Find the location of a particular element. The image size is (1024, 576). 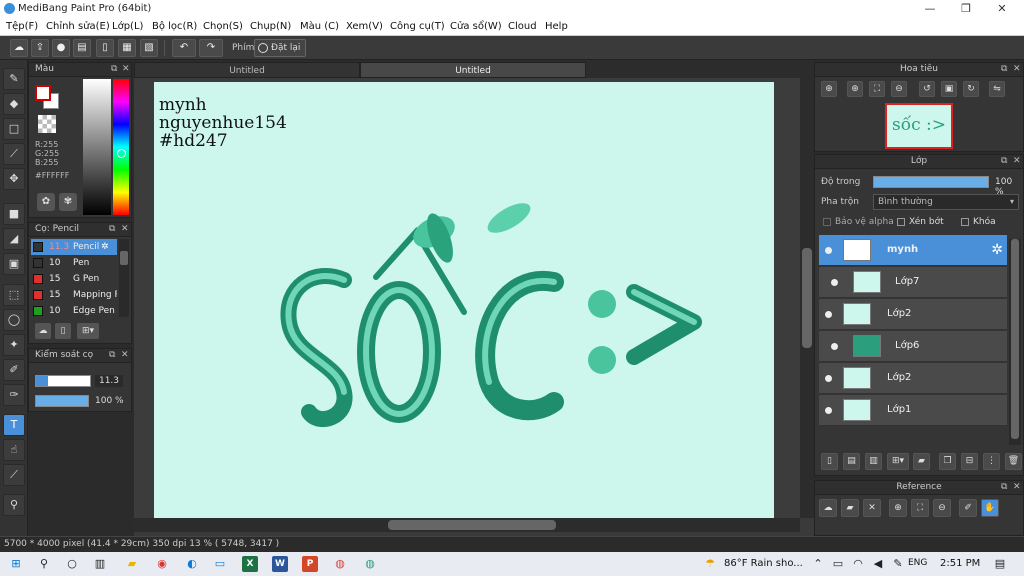

eyedropper-icon: ✐ is located at coordinates (968, 508).